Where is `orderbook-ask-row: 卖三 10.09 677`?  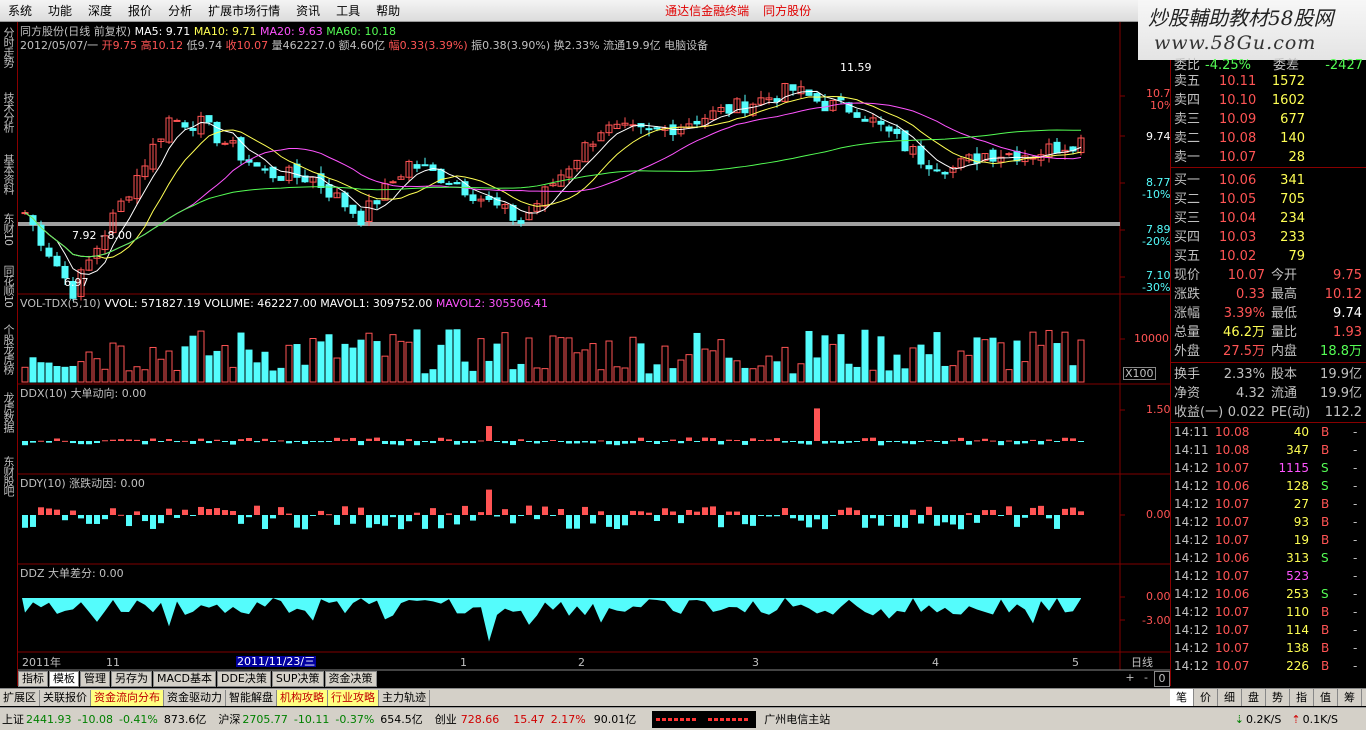
orderbook-ask-row: 卖三 10.09 677 is located at coordinates (1268, 119).